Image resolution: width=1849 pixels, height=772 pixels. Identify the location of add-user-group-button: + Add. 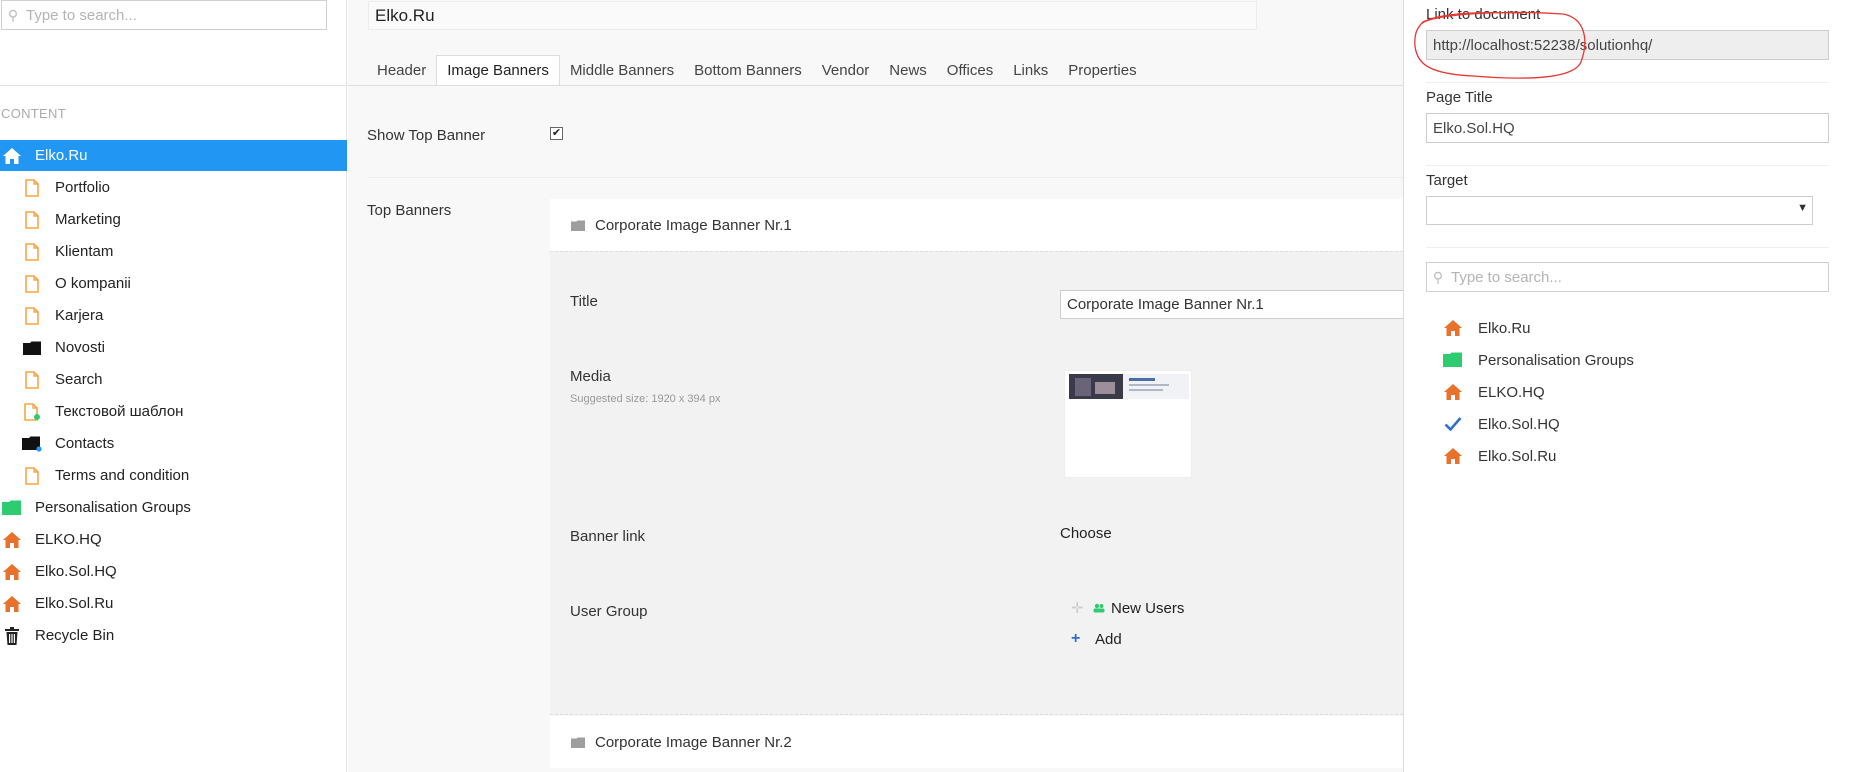
(1096, 639).